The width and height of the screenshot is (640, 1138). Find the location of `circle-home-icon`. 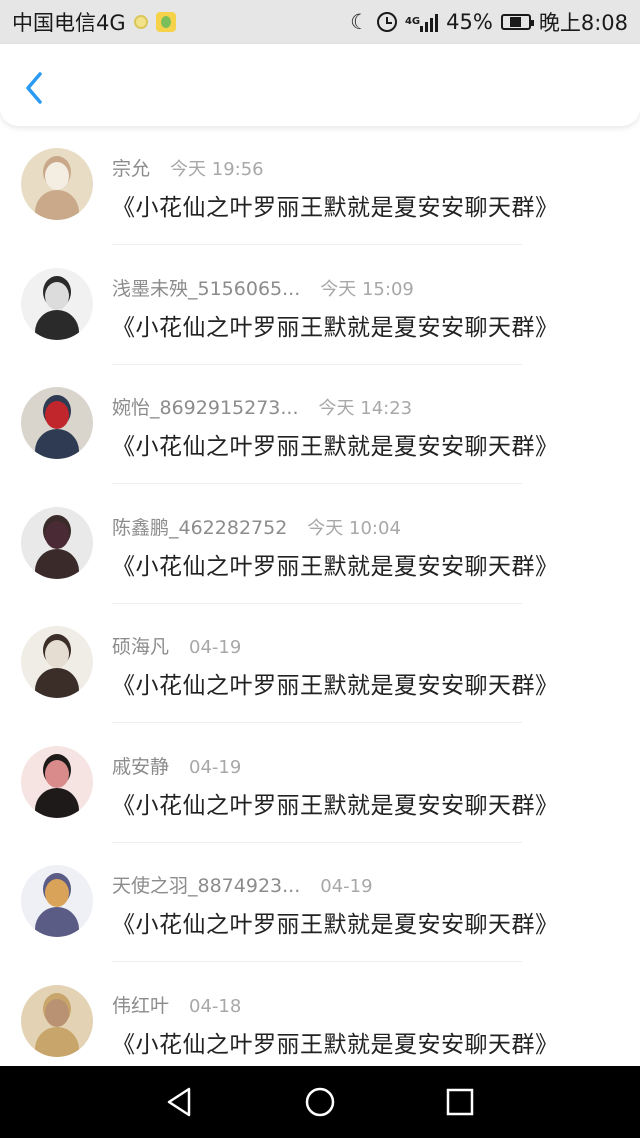

circle-home-icon is located at coordinates (320, 1102).